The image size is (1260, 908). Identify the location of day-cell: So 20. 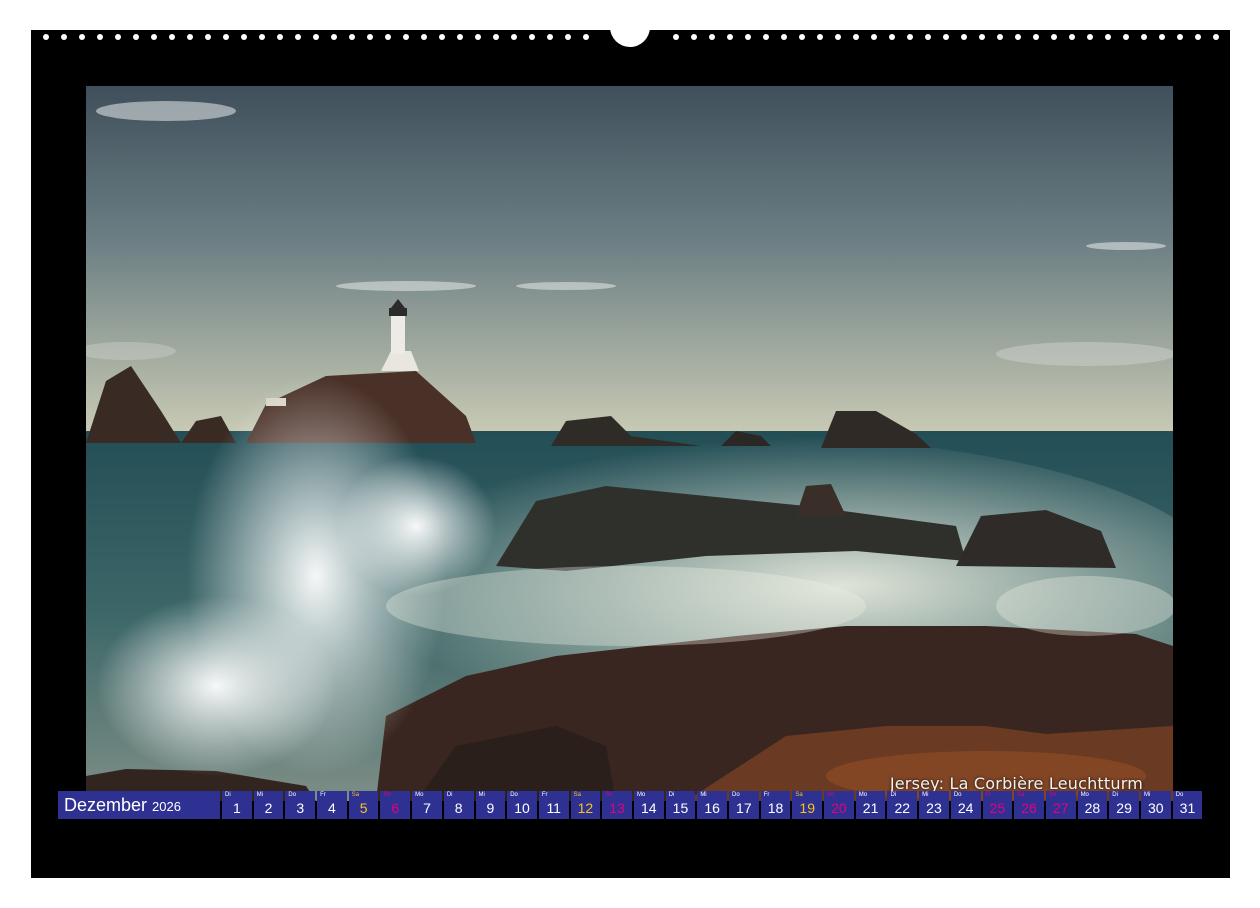
(839, 805).